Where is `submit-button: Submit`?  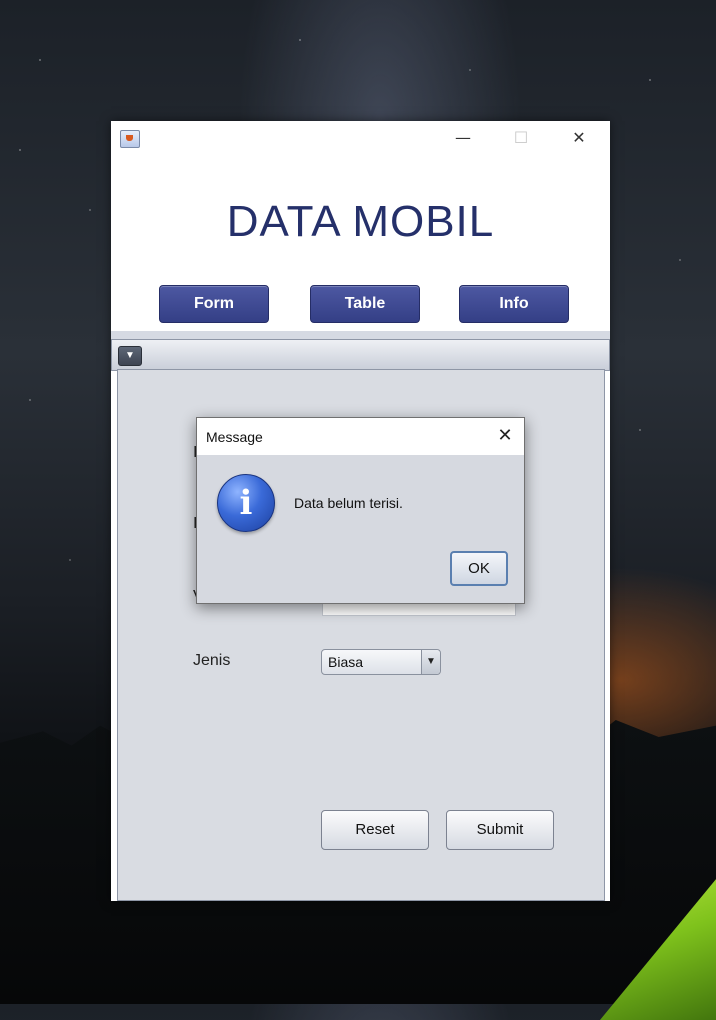
submit-button: Submit is located at coordinates (500, 830).